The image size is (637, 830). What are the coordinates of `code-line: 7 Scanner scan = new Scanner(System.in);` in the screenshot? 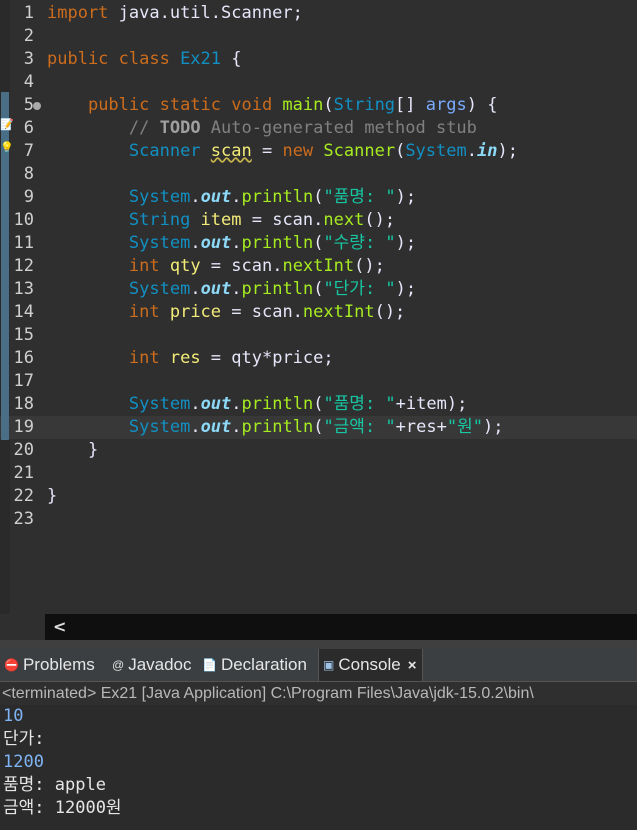 It's located at (318, 151).